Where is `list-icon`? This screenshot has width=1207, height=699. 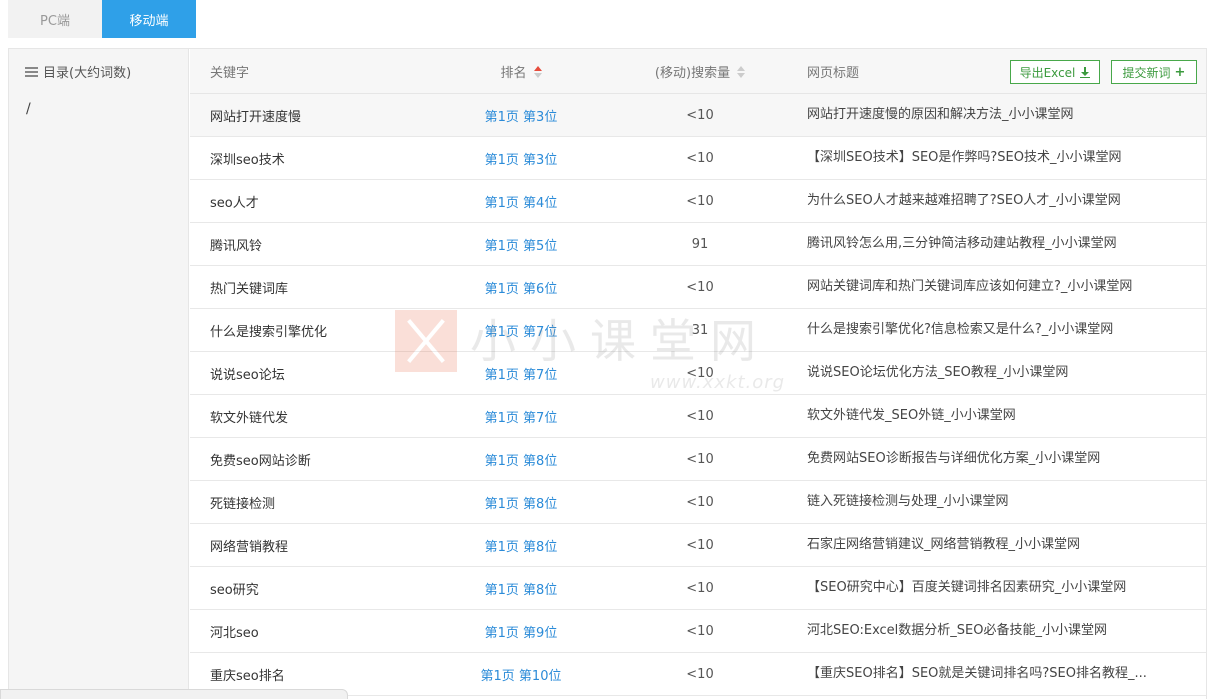
list-icon is located at coordinates (31, 71).